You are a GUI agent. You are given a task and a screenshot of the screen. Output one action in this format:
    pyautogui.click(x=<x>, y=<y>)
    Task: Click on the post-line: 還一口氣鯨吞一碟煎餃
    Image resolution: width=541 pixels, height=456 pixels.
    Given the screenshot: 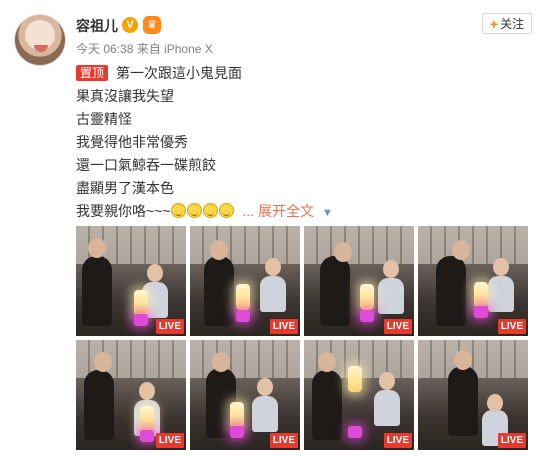 What is the action you would take?
    pyautogui.click(x=146, y=165)
    